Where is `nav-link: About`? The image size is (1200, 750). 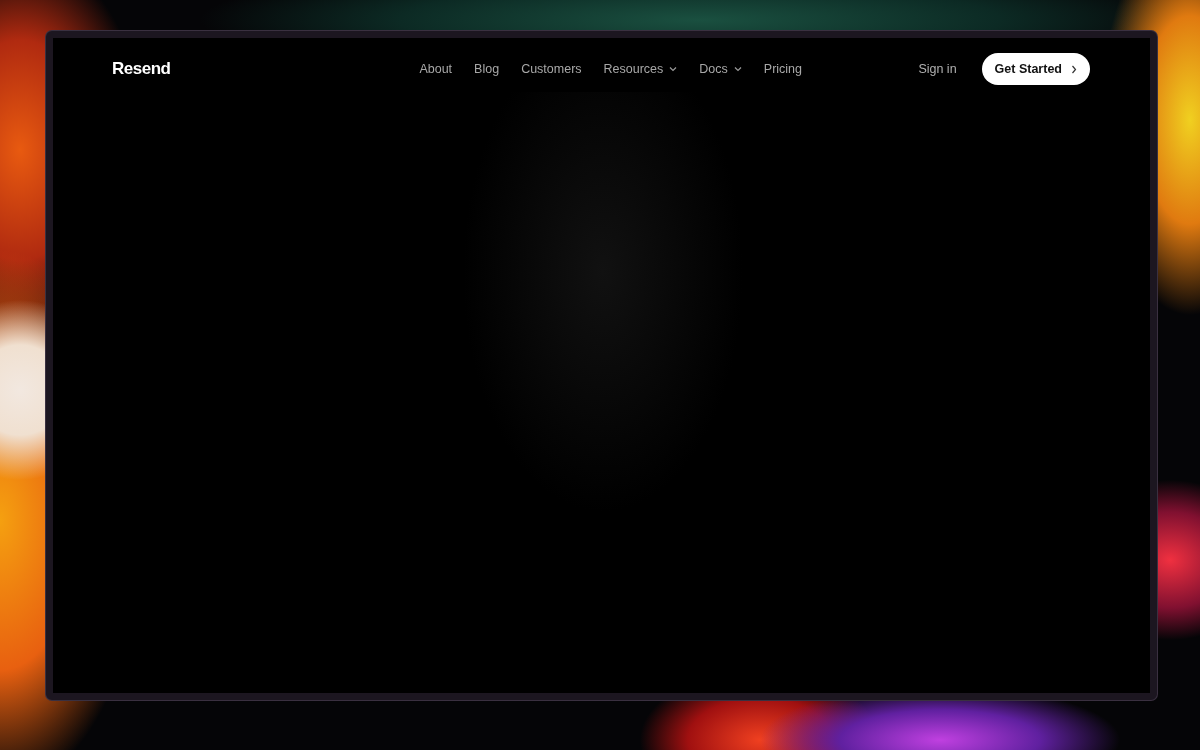 nav-link: About is located at coordinates (436, 69).